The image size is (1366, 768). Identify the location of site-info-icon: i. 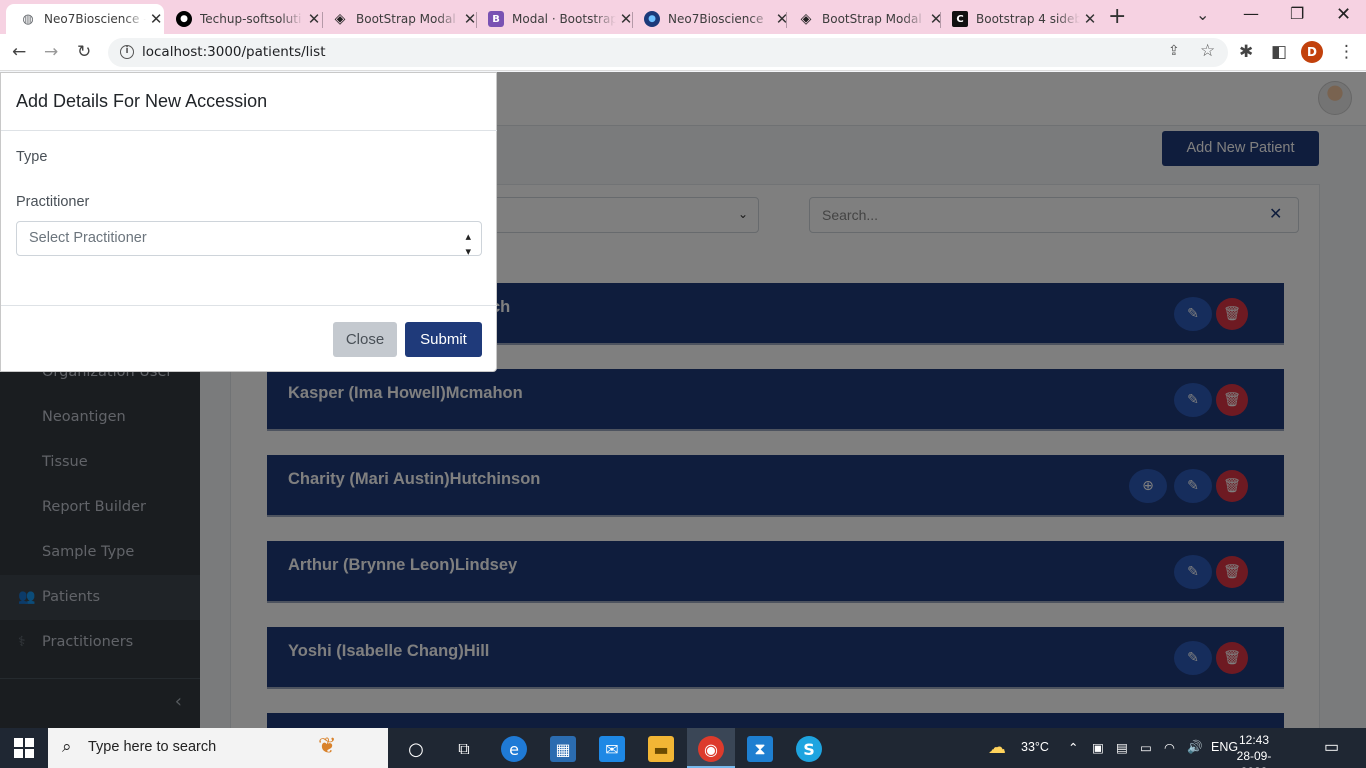
(127, 52).